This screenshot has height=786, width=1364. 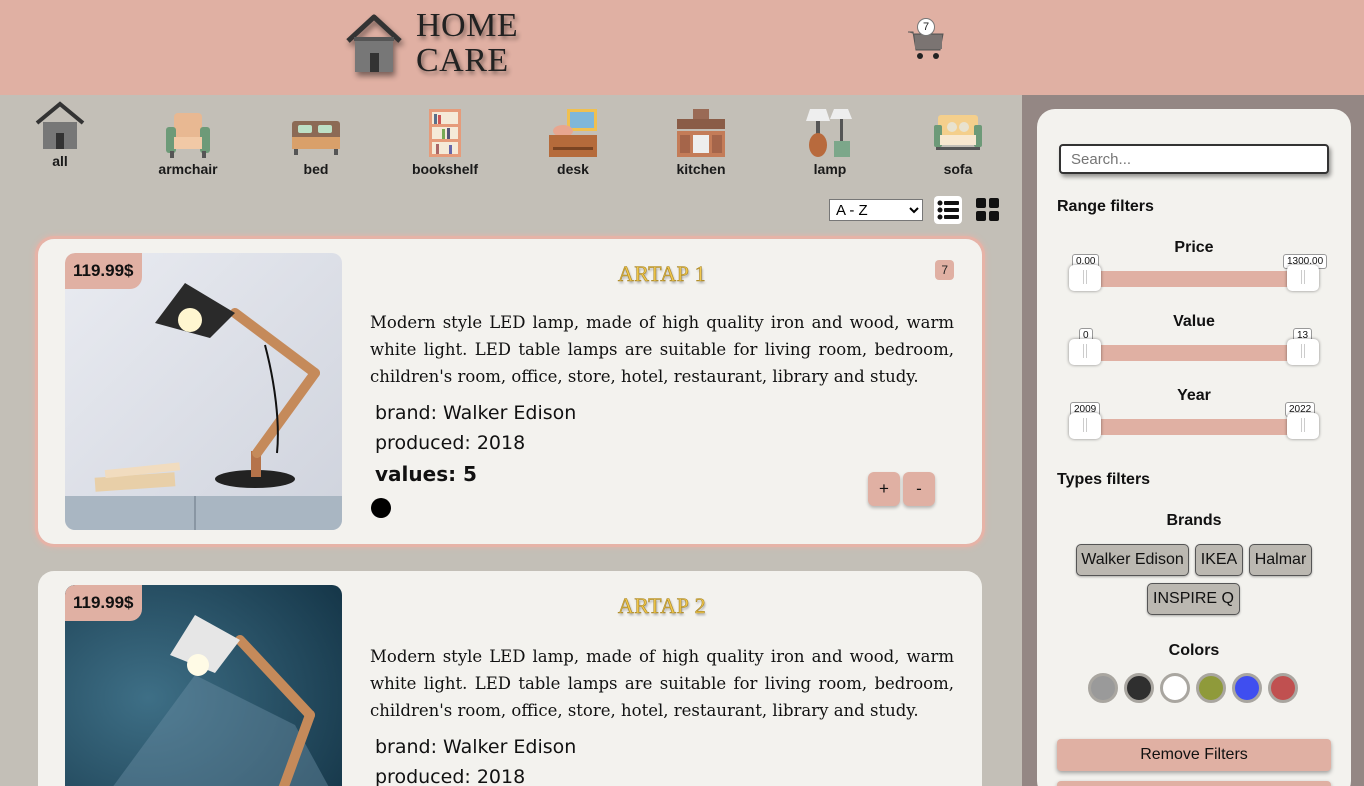 What do you see at coordinates (1194, 755) in the screenshot?
I see `remove-filters-button: Remove Filters` at bounding box center [1194, 755].